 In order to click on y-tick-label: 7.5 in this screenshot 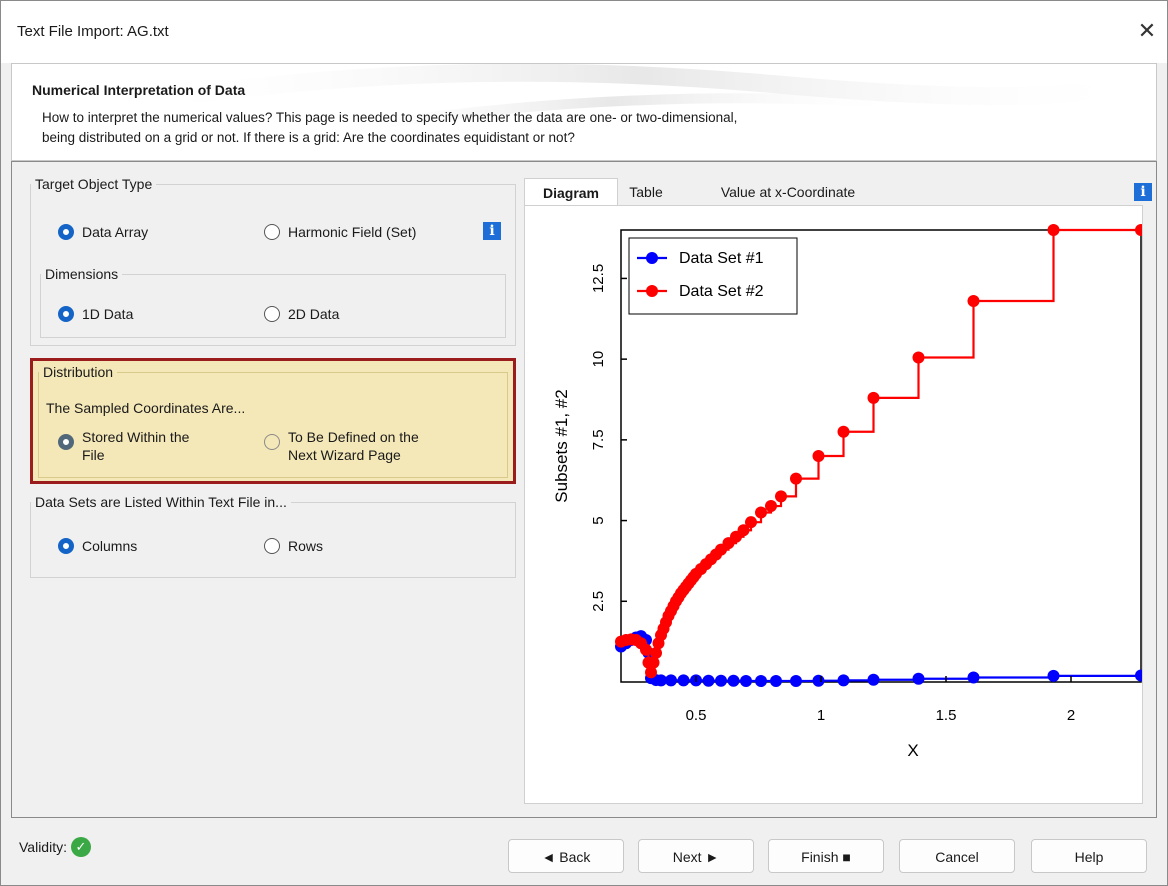, I will do `click(598, 439)`.